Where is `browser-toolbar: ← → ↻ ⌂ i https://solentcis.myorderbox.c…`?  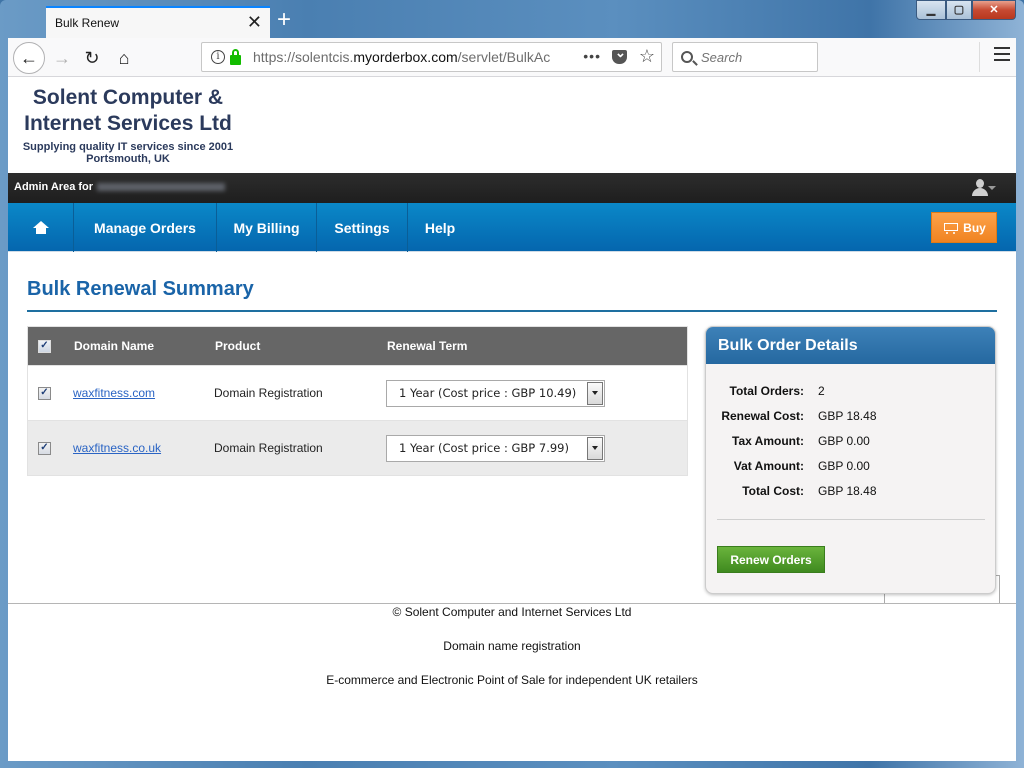 browser-toolbar: ← → ↻ ⌂ i https://solentcis.myorderbox.c… is located at coordinates (512, 57).